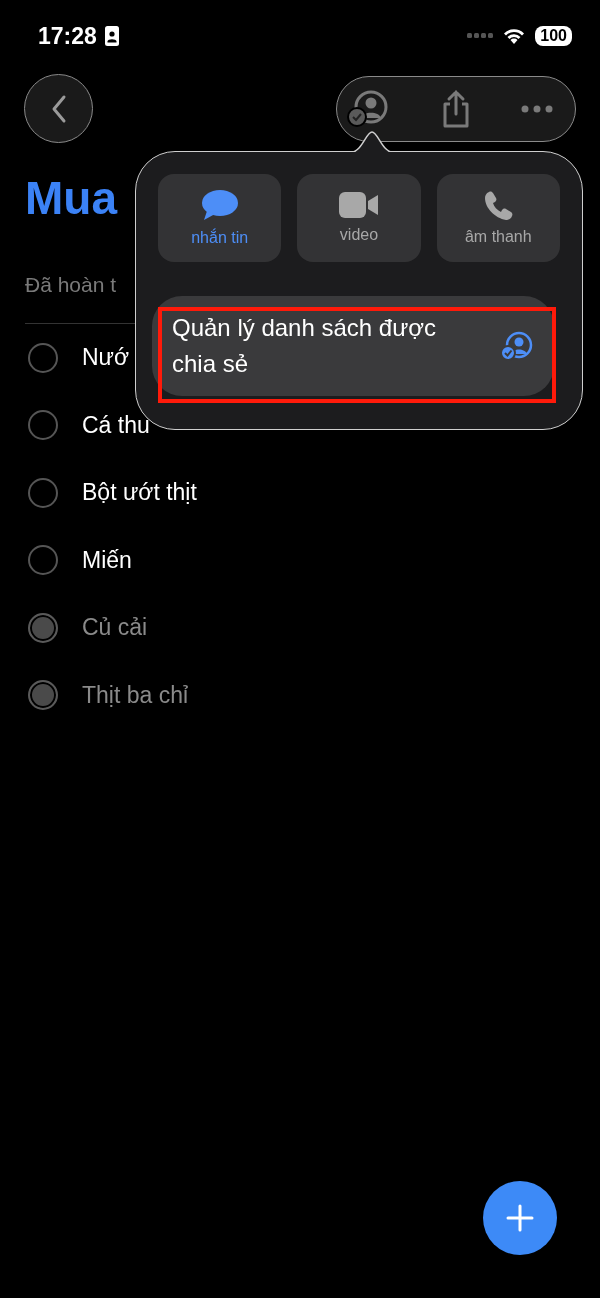  I want to click on message-button: nhắn tin, so click(220, 218).